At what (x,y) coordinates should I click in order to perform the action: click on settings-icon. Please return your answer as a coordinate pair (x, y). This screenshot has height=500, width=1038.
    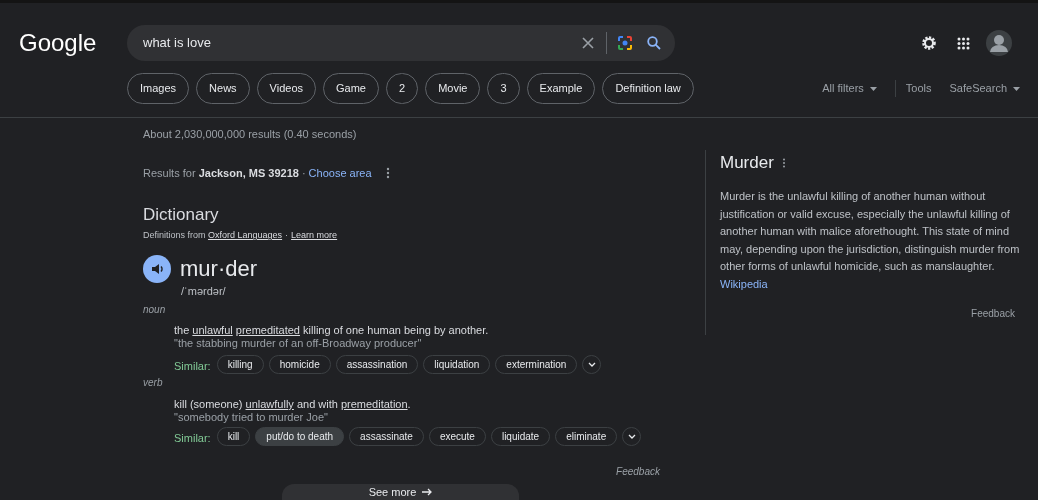
    Looking at the image, I should click on (929, 43).